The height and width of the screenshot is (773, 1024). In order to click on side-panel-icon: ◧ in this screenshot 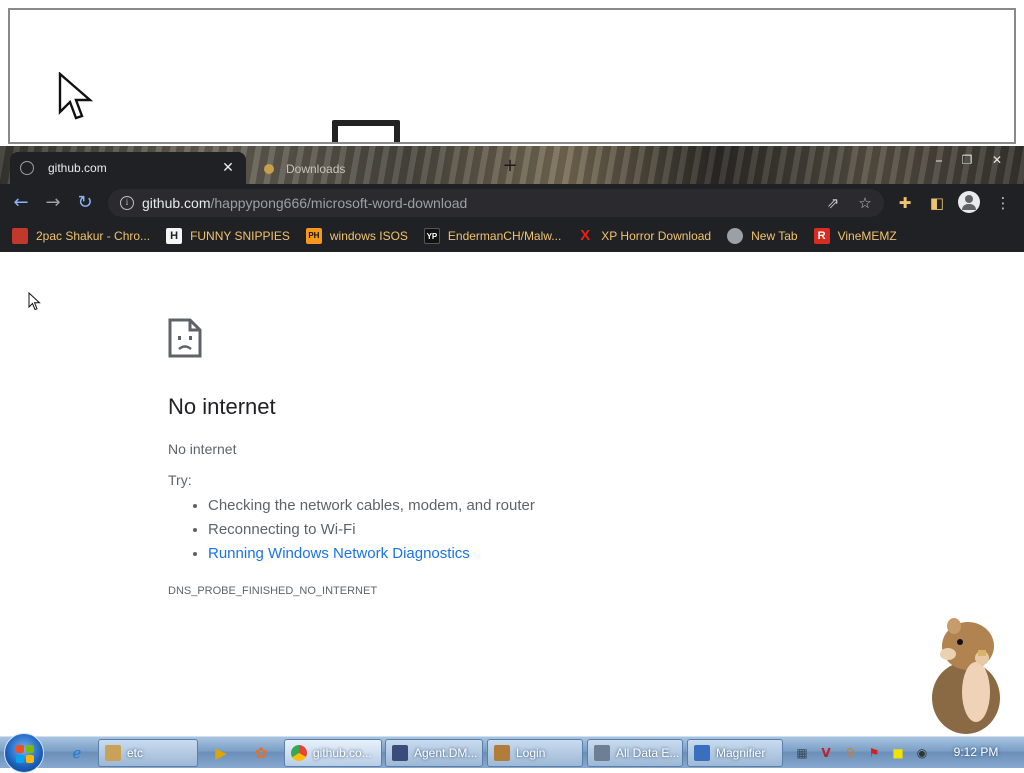, I will do `click(937, 203)`.